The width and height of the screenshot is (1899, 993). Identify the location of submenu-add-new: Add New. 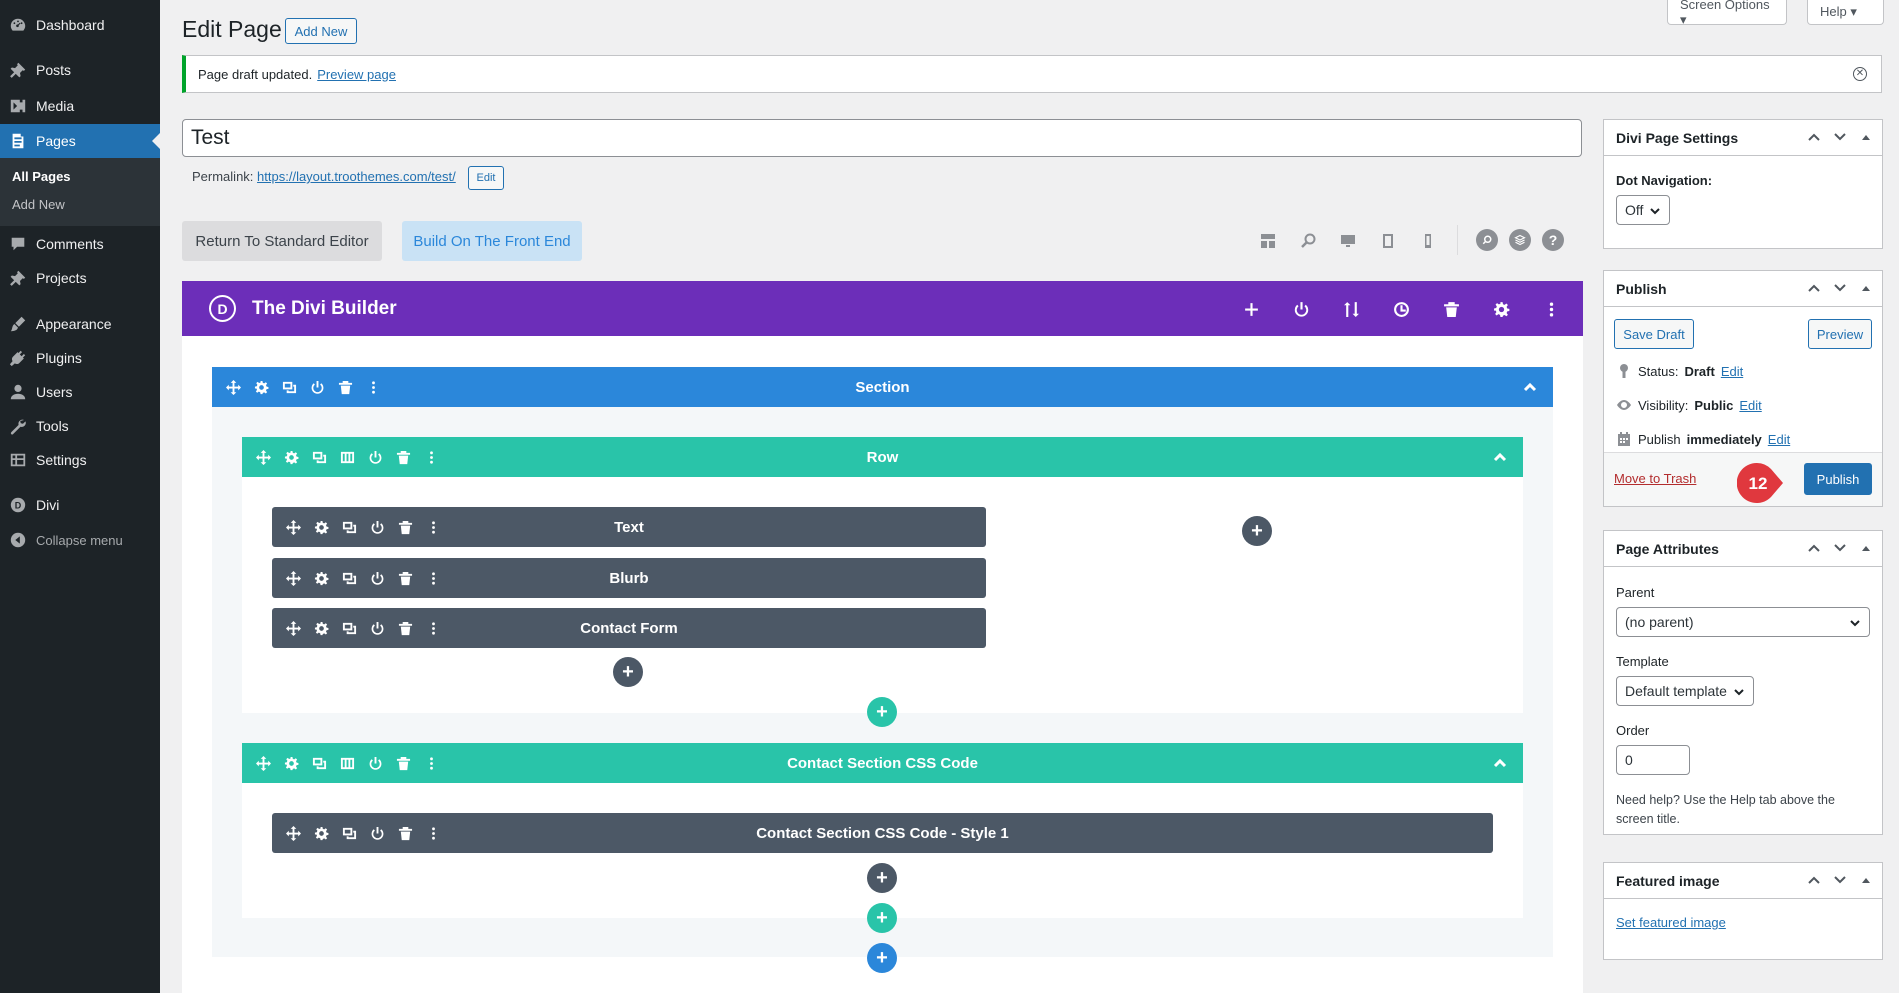
(38, 204).